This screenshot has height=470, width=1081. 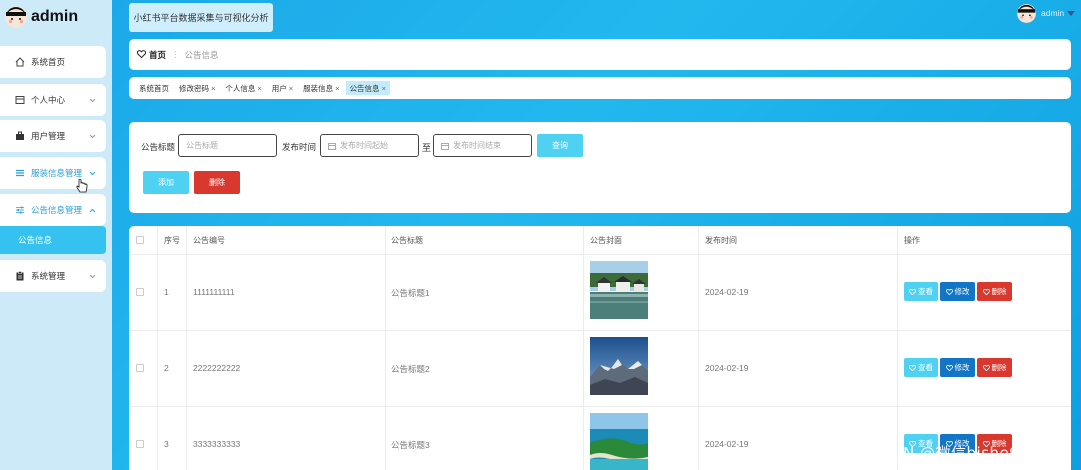 What do you see at coordinates (217, 368) in the screenshot?
I see `row-code: 2222222222` at bounding box center [217, 368].